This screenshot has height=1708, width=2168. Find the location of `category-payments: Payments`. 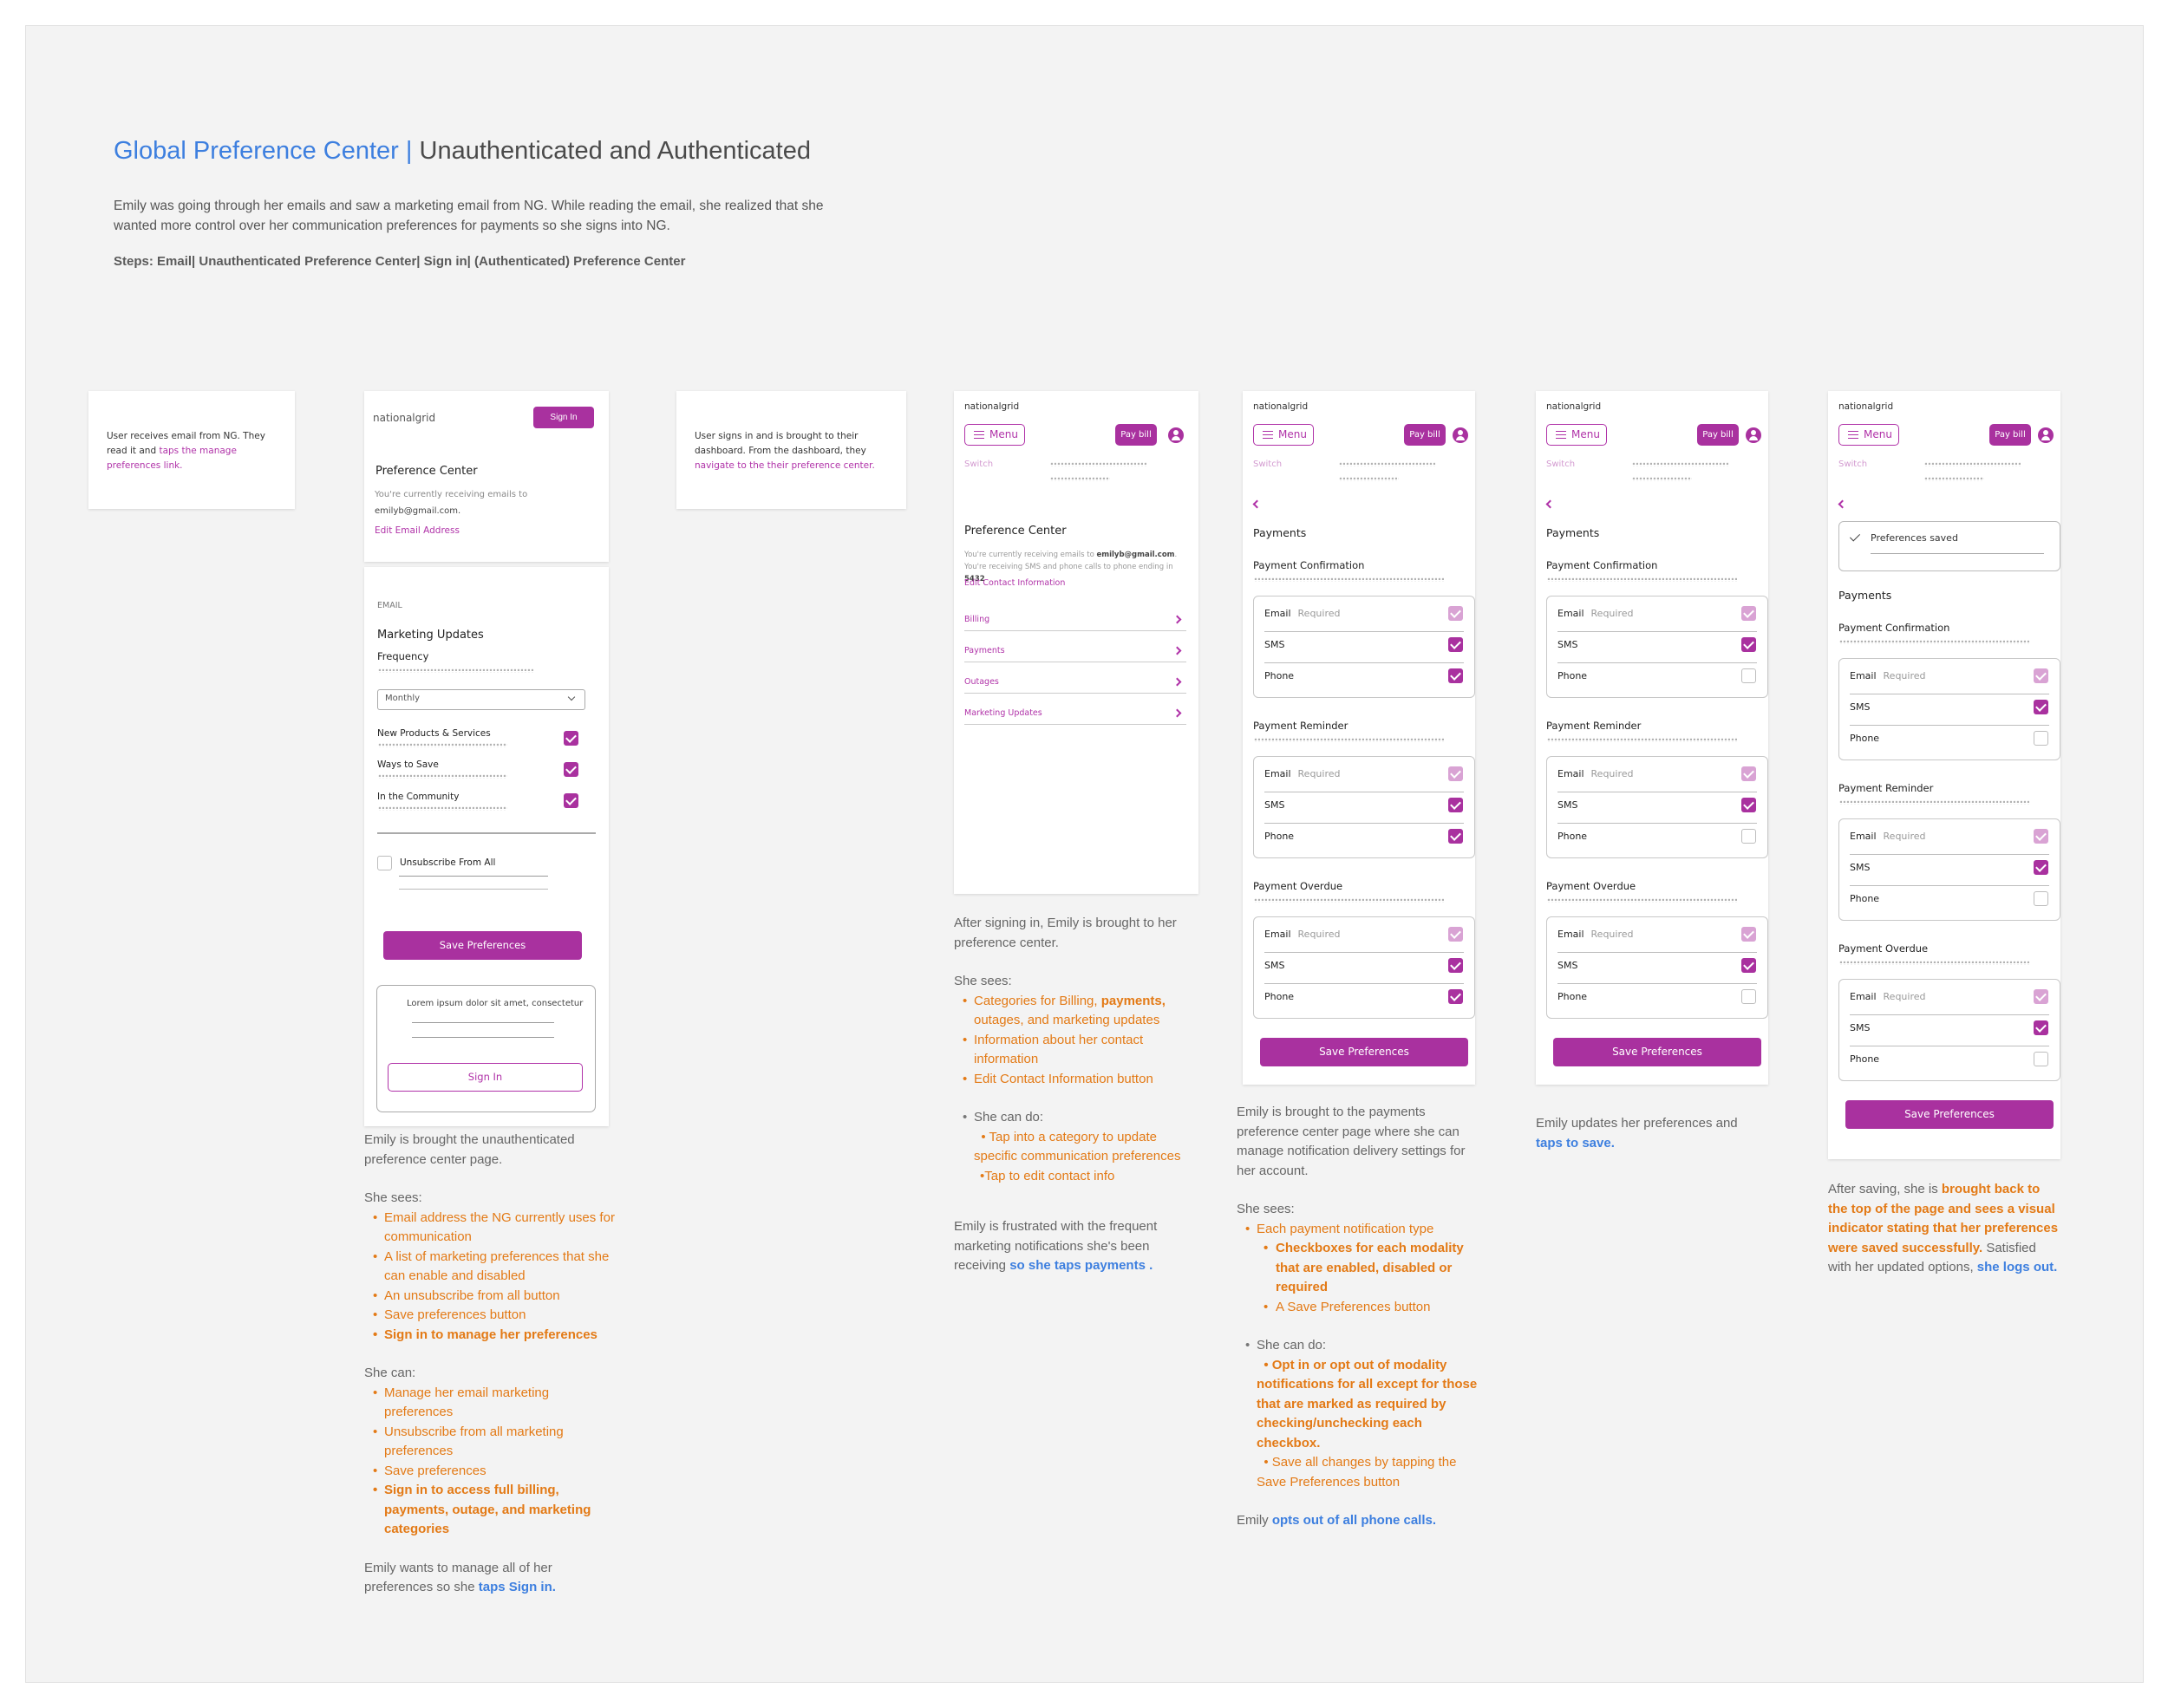

category-payments: Payments is located at coordinates (1075, 658).